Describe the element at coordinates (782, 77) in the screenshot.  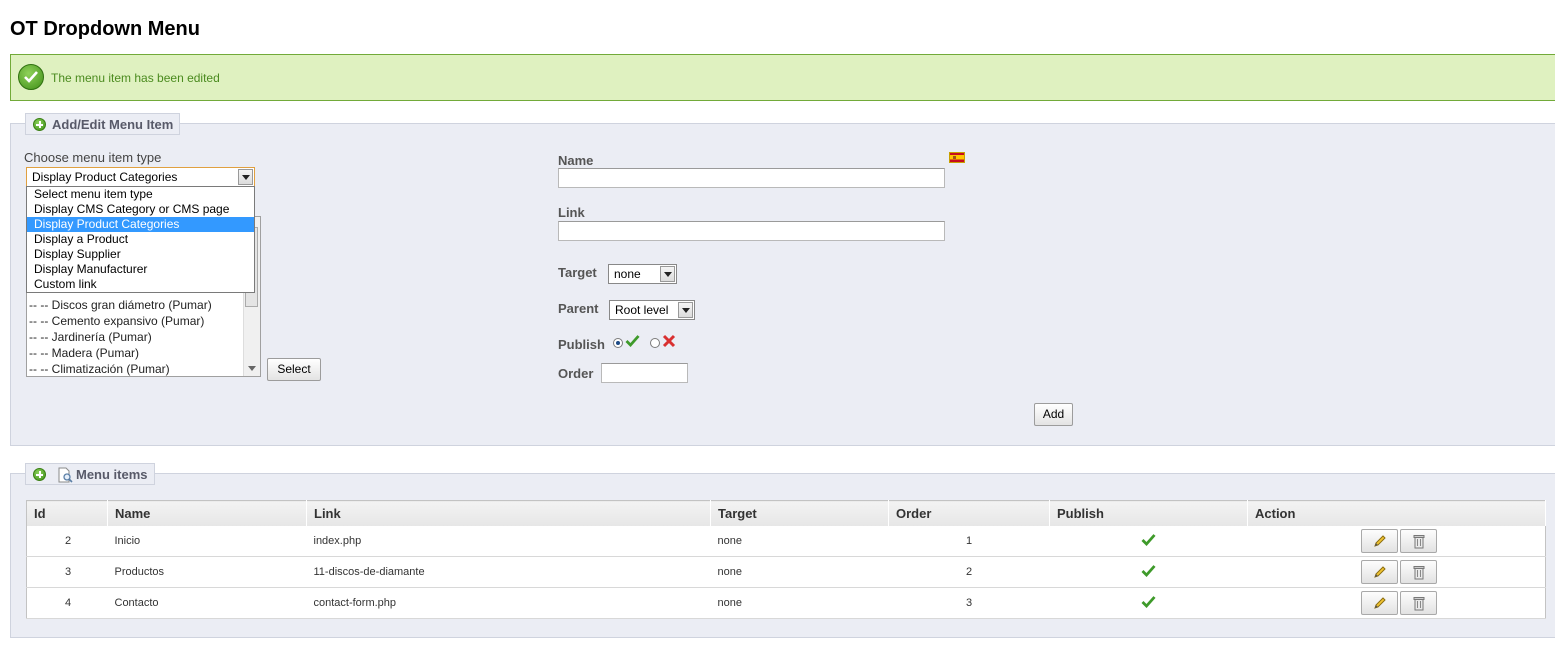
I see `success-alert: The menu item has been edited` at that location.